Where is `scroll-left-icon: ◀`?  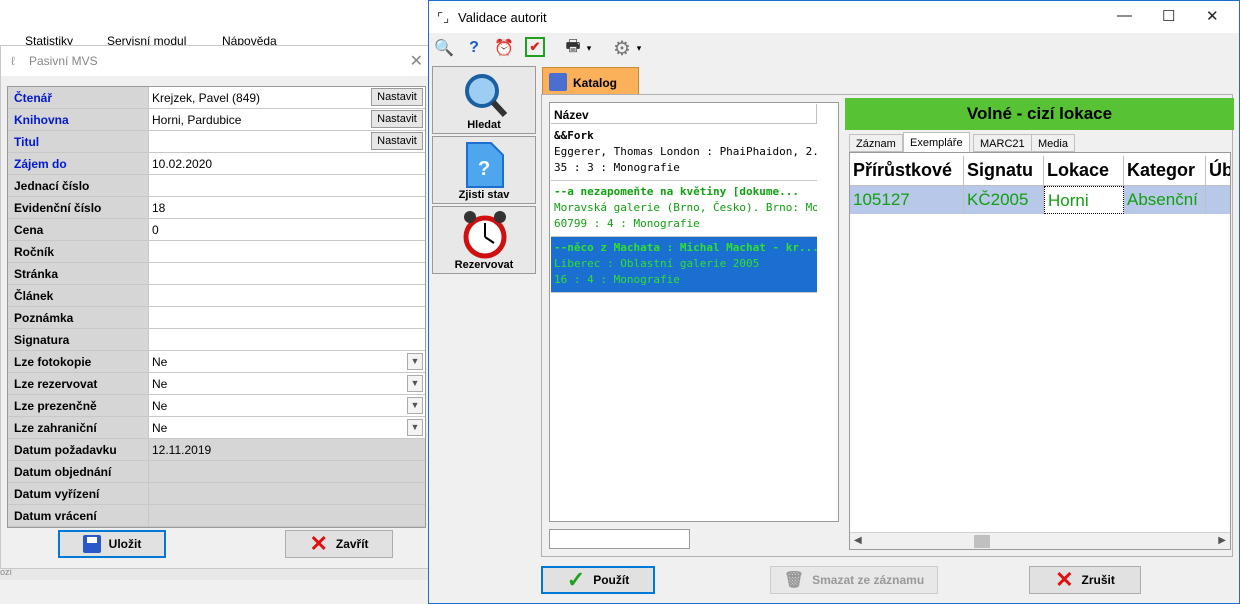 scroll-left-icon: ◀ is located at coordinates (858, 540).